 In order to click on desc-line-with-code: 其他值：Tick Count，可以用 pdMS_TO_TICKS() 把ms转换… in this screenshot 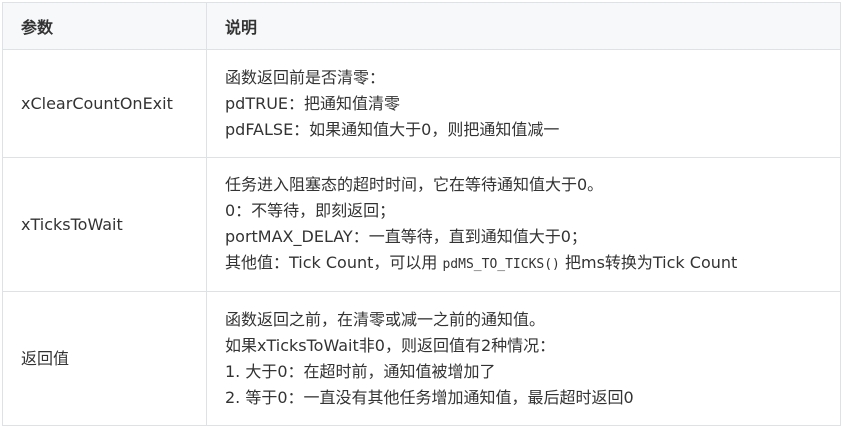, I will do `click(528, 264)`.